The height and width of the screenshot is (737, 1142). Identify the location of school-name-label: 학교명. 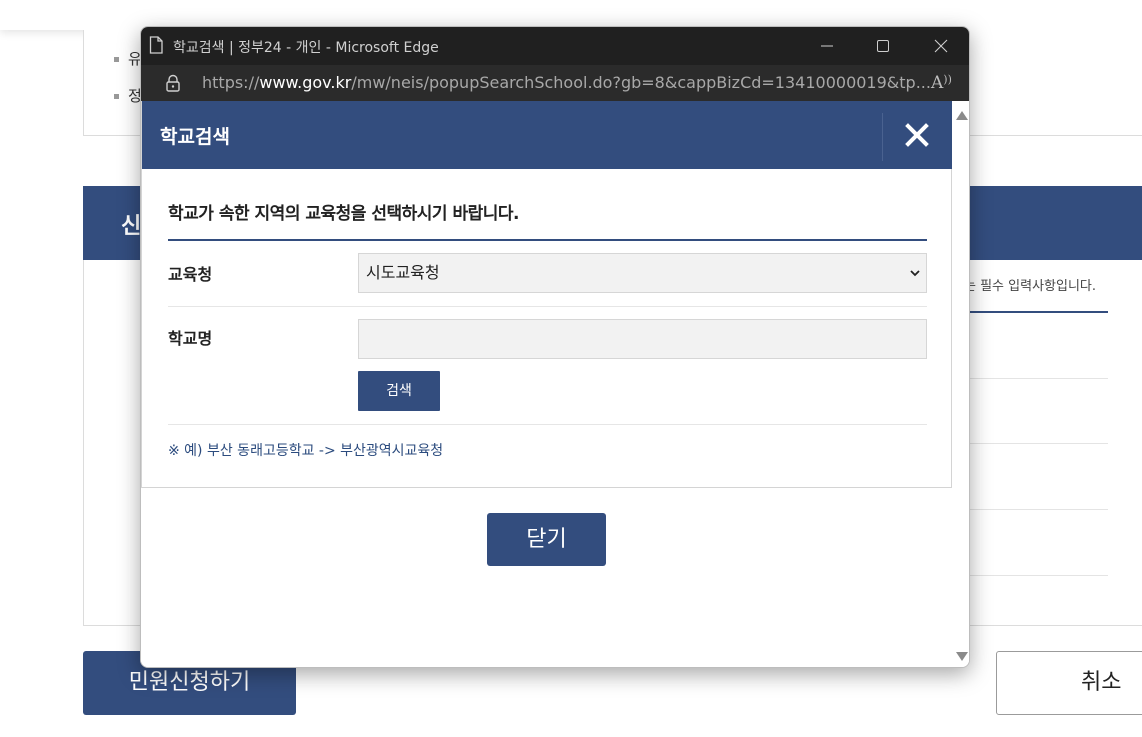
(190, 338).